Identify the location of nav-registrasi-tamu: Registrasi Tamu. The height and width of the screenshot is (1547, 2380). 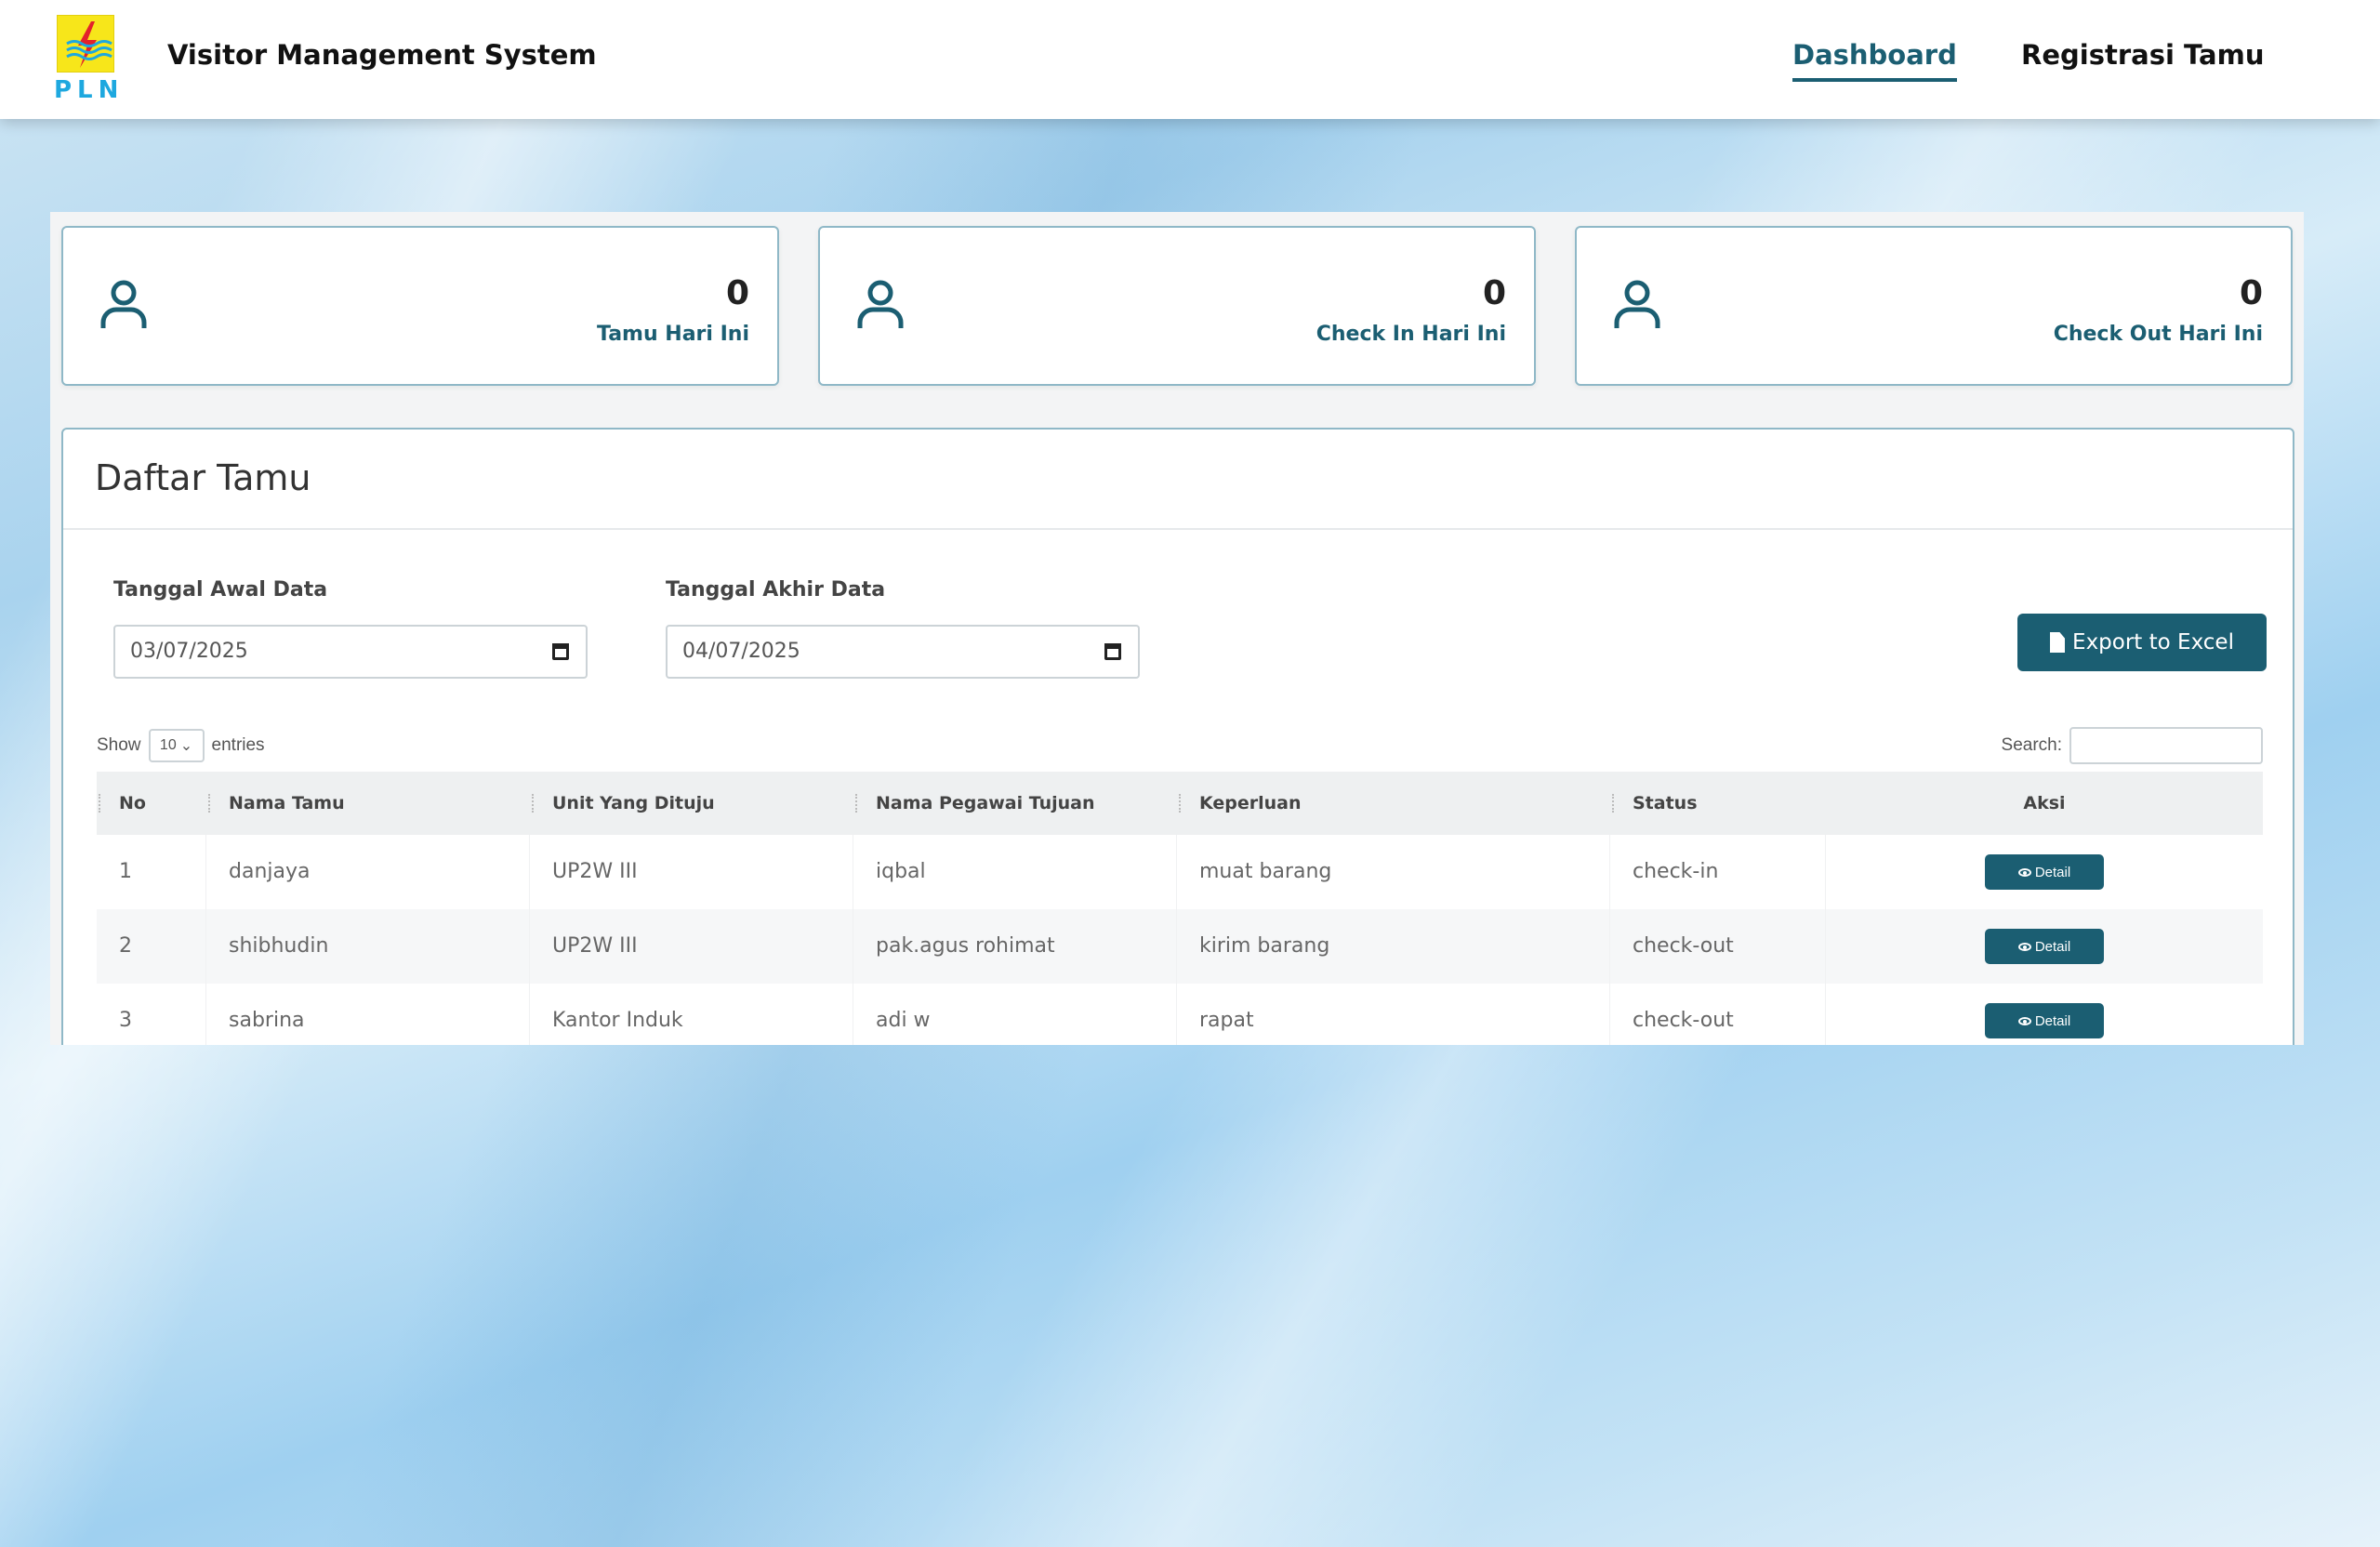
(2142, 55).